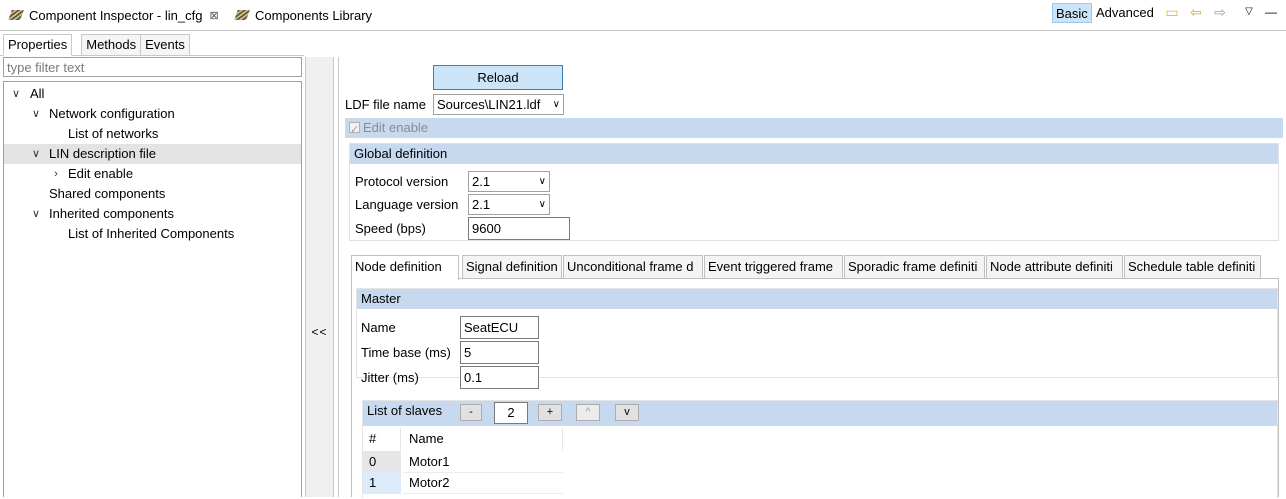 Image resolution: width=1286 pixels, height=499 pixels. What do you see at coordinates (627, 412) in the screenshot?
I see `move-down-button: v` at bounding box center [627, 412].